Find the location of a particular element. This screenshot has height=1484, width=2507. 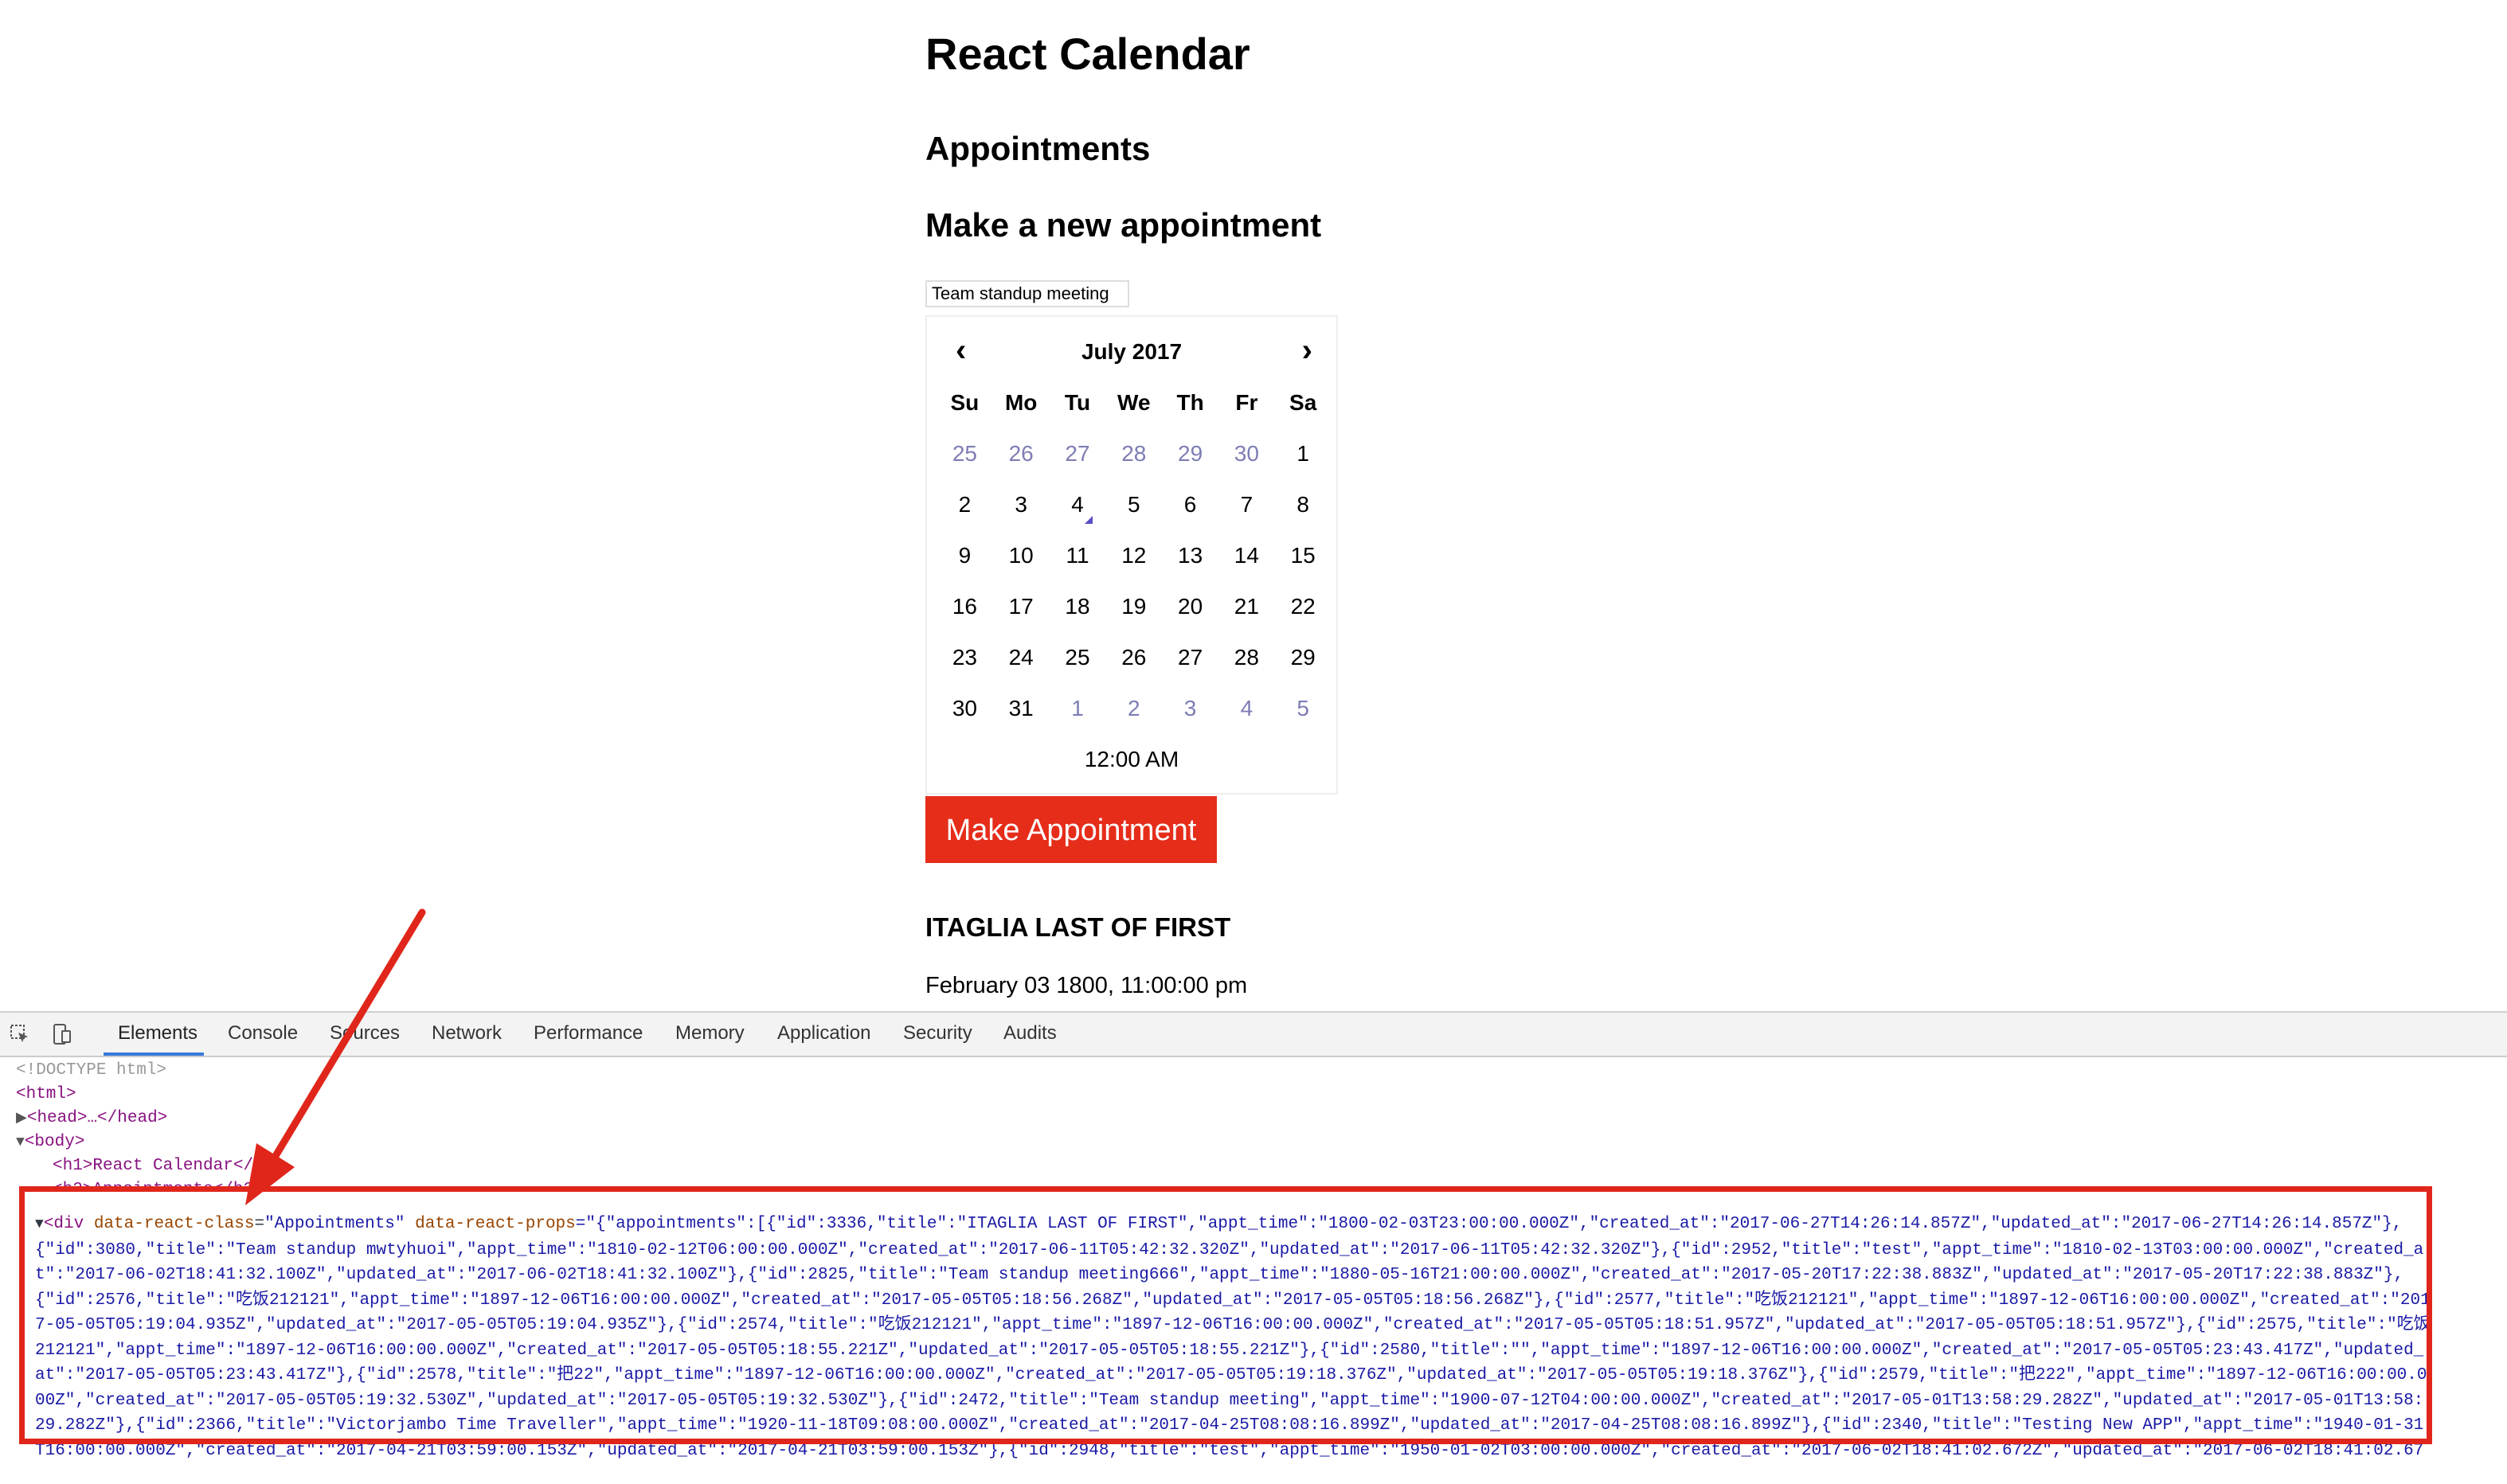

react-class-attr: data-react-class is located at coordinates (174, 1224).